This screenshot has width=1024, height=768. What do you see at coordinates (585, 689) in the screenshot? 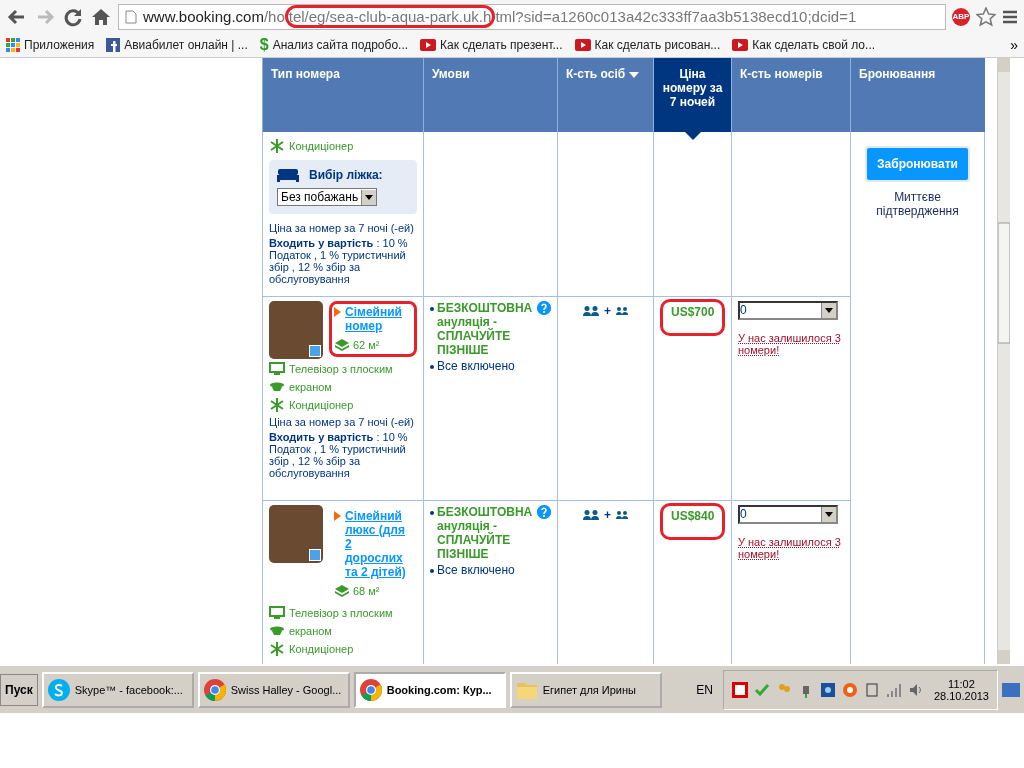
I see `taskbar-button: Египет для Ирины` at bounding box center [585, 689].